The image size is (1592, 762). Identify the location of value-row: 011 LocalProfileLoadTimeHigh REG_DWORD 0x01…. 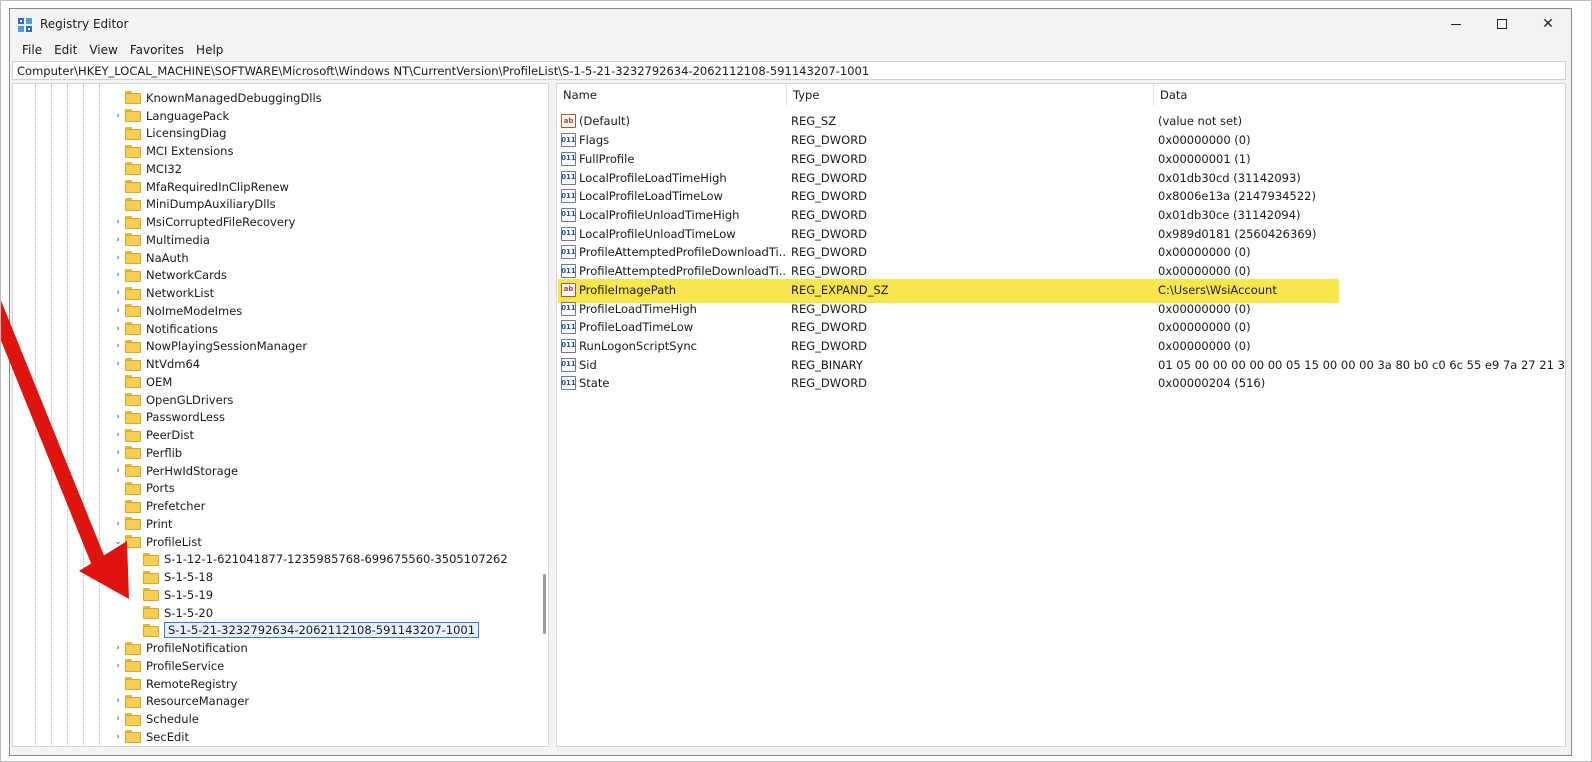
(1061, 177).